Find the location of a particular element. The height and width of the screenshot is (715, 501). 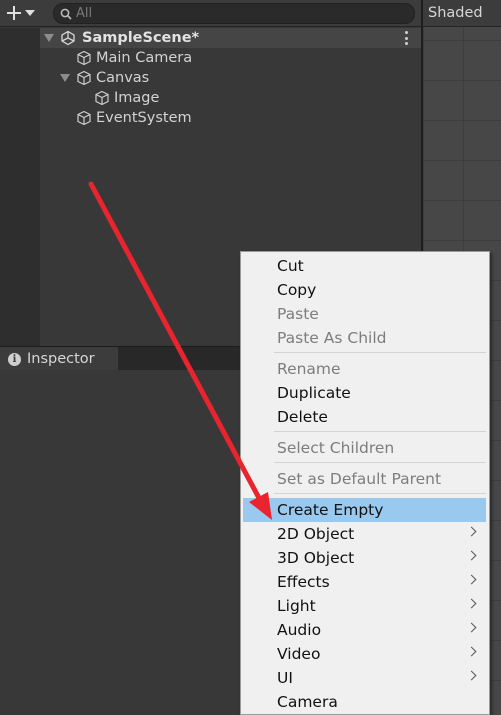

hierarchy-toolbar is located at coordinates (210, 13).